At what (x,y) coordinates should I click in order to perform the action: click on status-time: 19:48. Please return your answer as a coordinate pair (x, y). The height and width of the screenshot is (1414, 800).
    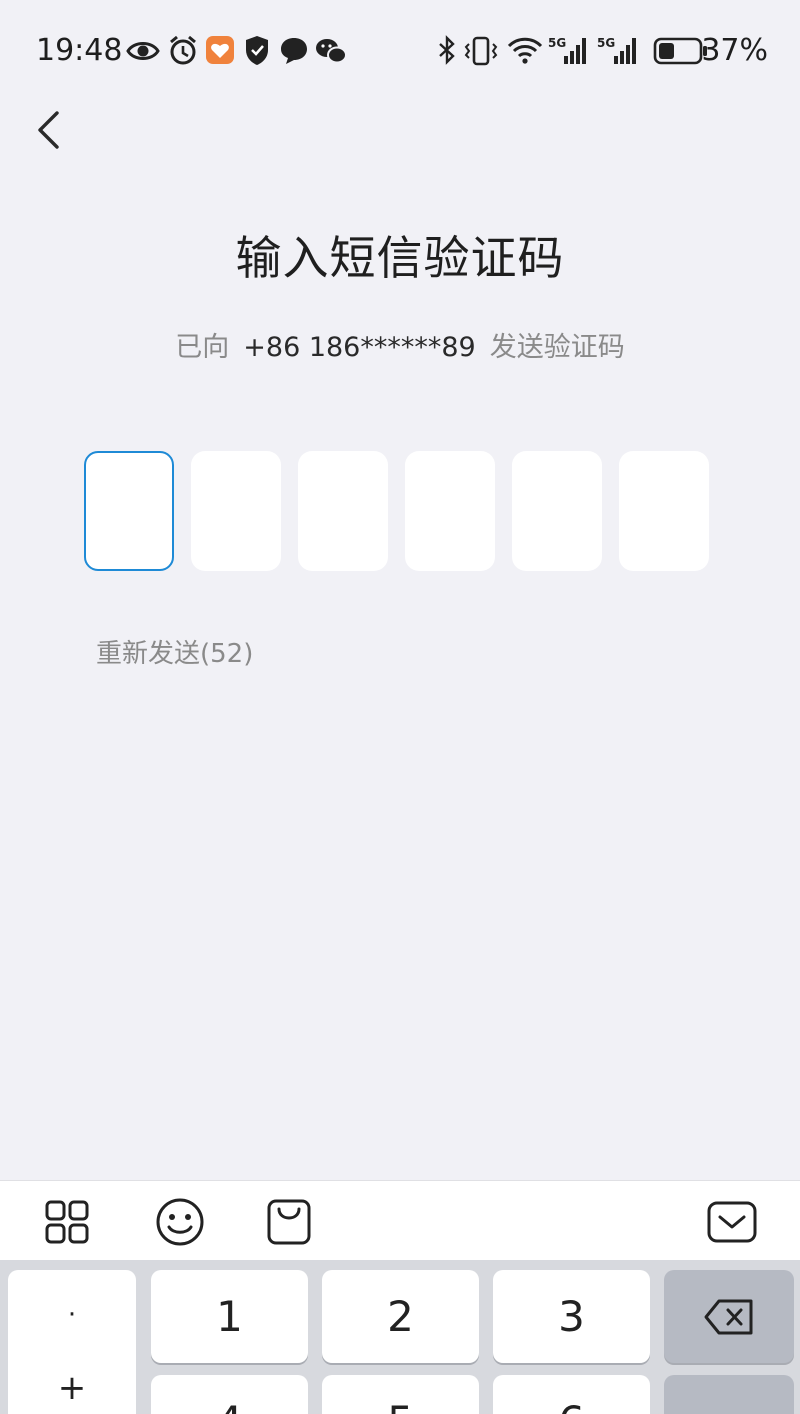
    Looking at the image, I should click on (79, 50).